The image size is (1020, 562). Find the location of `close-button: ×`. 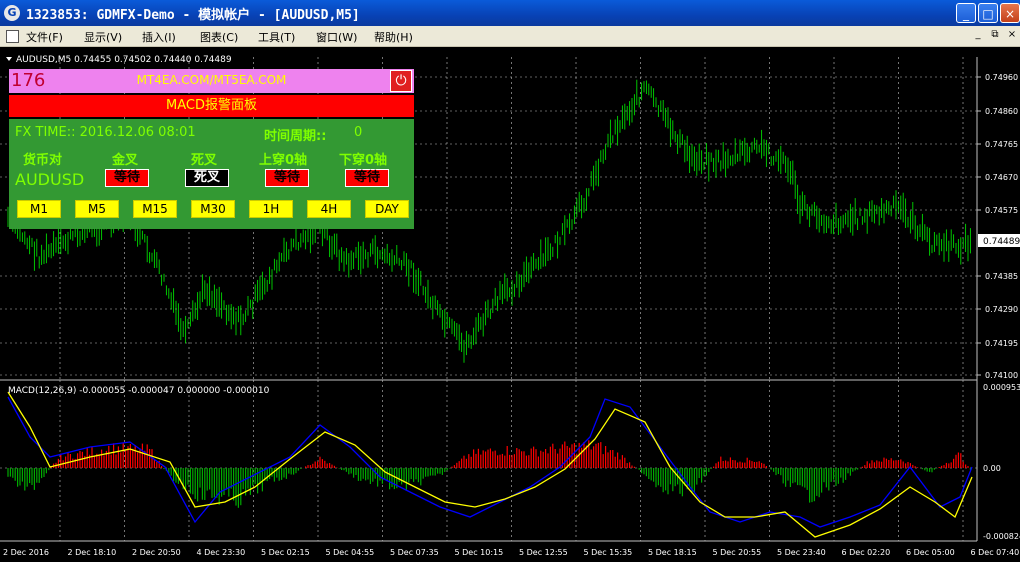

close-button: × is located at coordinates (1010, 13).